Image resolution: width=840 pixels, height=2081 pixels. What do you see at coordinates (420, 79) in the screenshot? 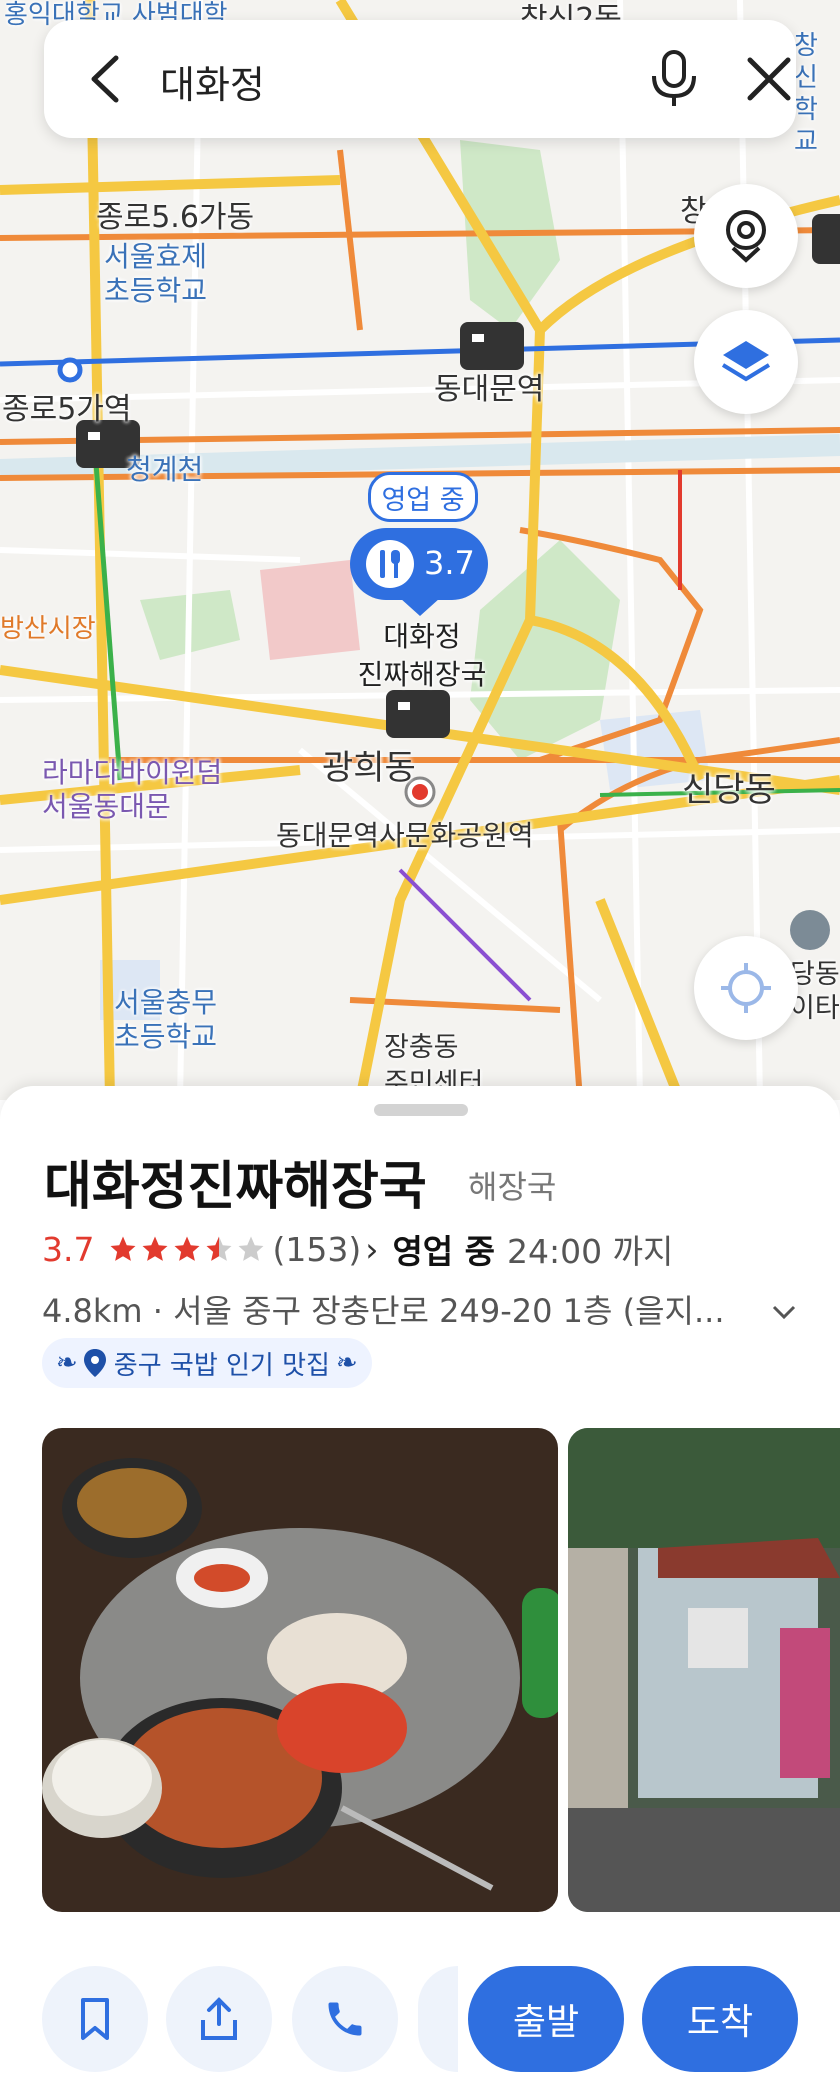
I see `search-bar: 대화정` at bounding box center [420, 79].